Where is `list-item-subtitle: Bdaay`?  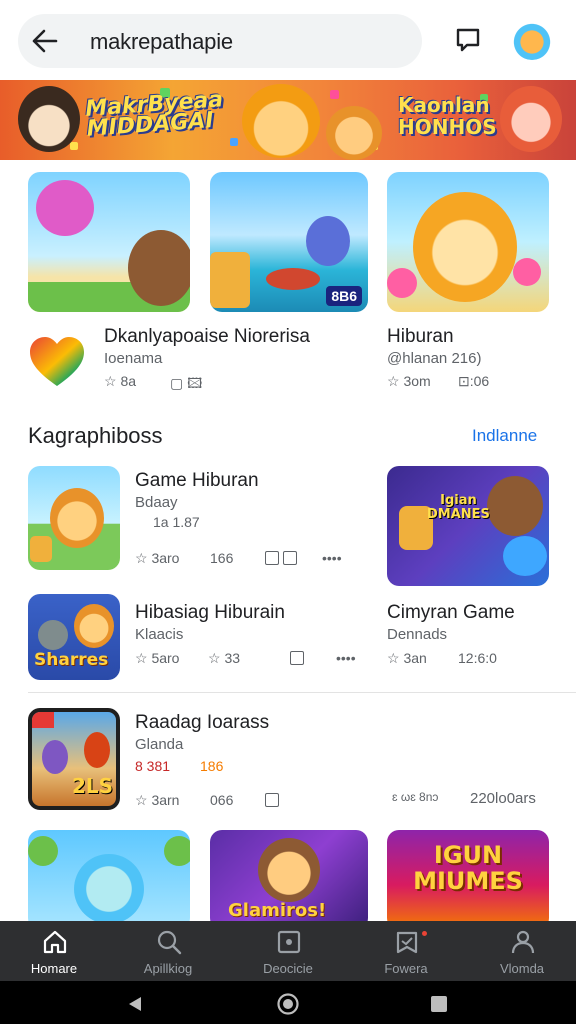 list-item-subtitle: Bdaay is located at coordinates (156, 502).